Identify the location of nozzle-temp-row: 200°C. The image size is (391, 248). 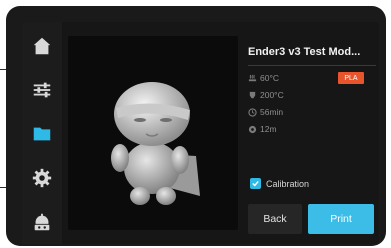
(266, 95).